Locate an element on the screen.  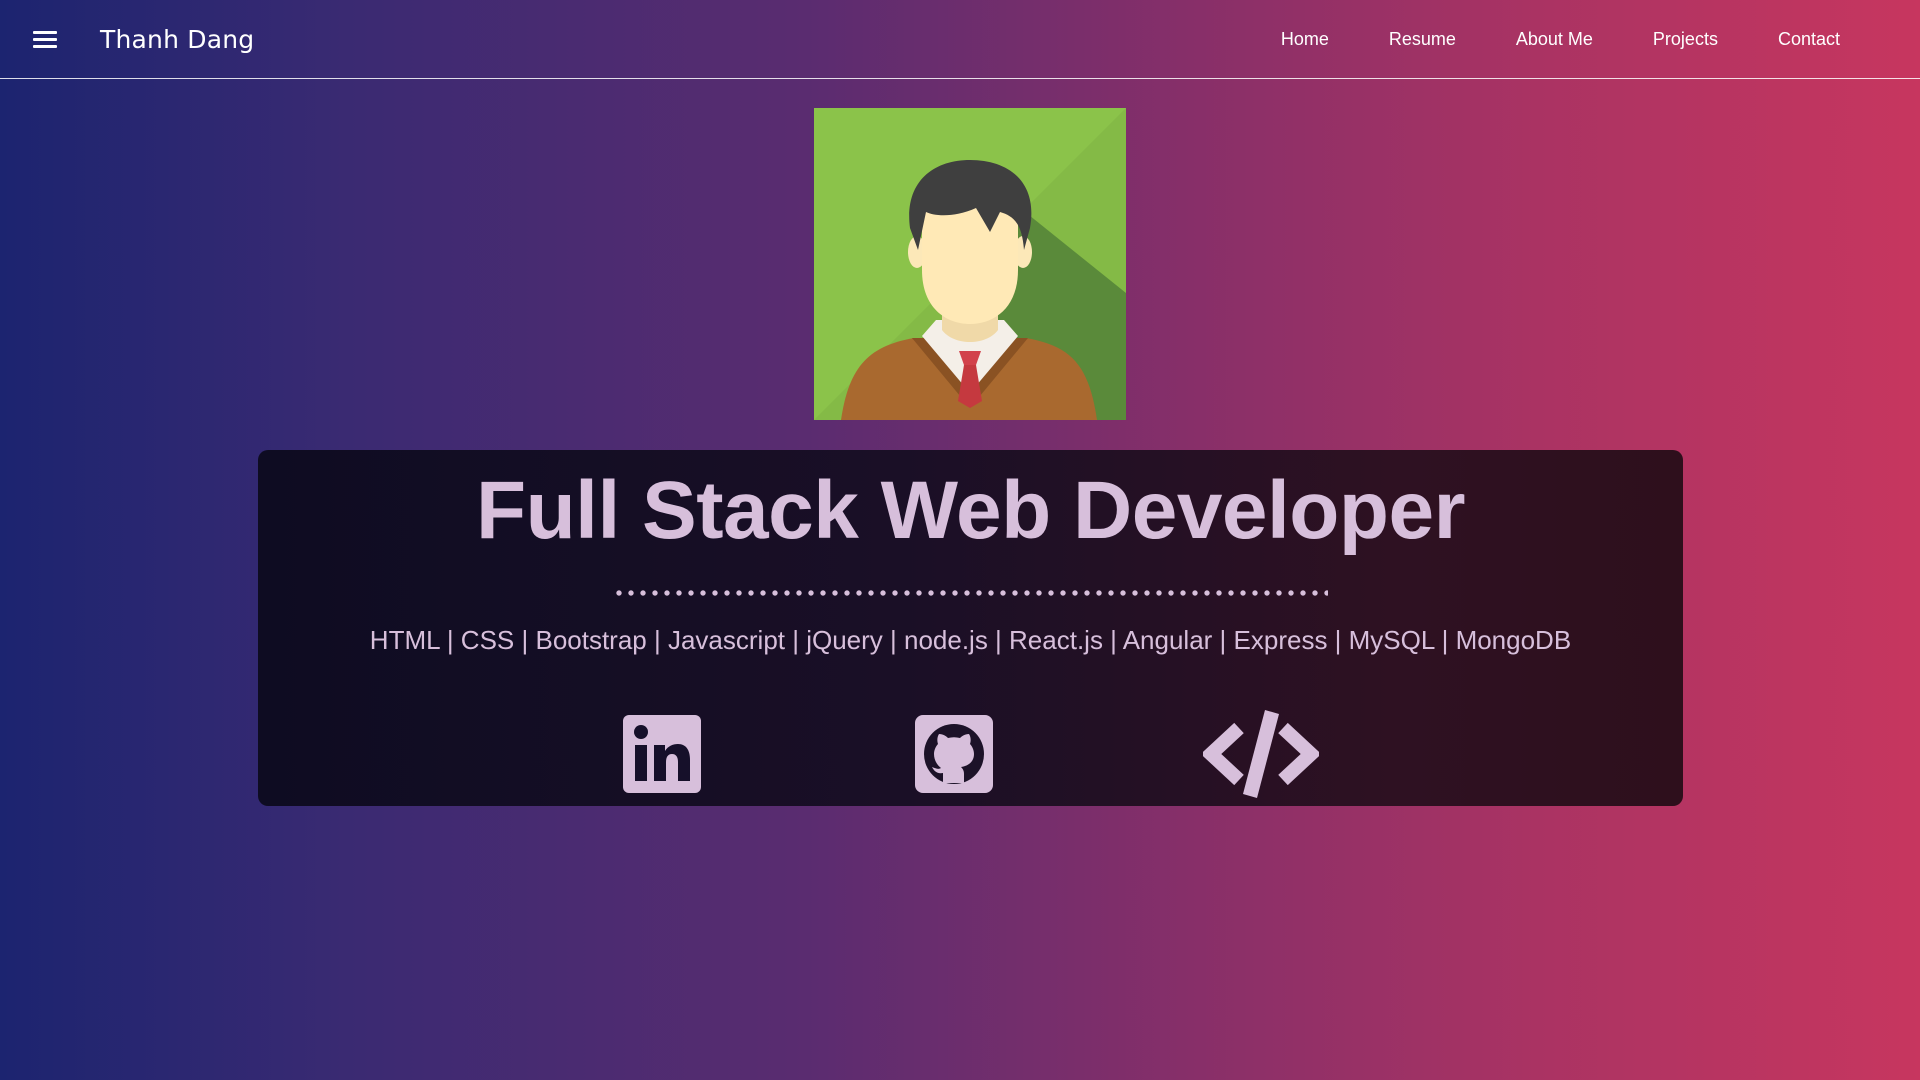
nav-link-projects: Projects is located at coordinates (1685, 39).